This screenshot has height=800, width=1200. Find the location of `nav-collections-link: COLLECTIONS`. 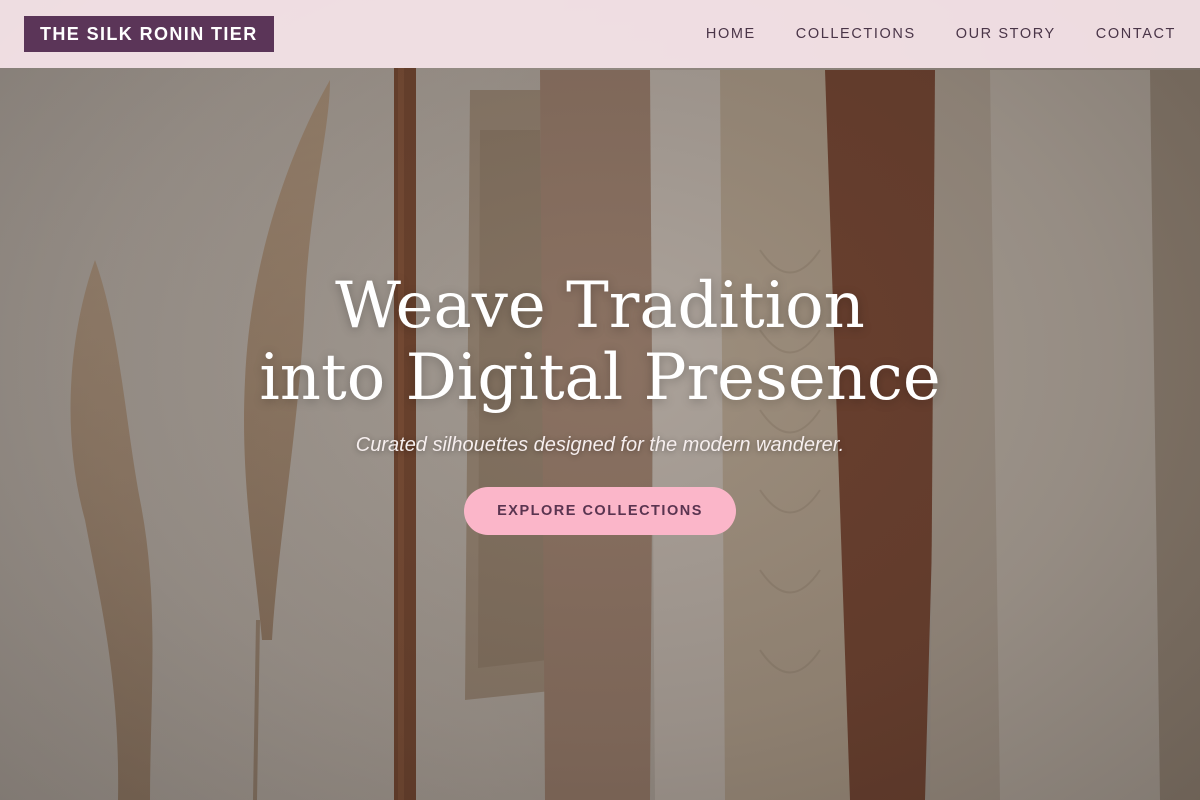

nav-collections-link: COLLECTIONS is located at coordinates (856, 34).